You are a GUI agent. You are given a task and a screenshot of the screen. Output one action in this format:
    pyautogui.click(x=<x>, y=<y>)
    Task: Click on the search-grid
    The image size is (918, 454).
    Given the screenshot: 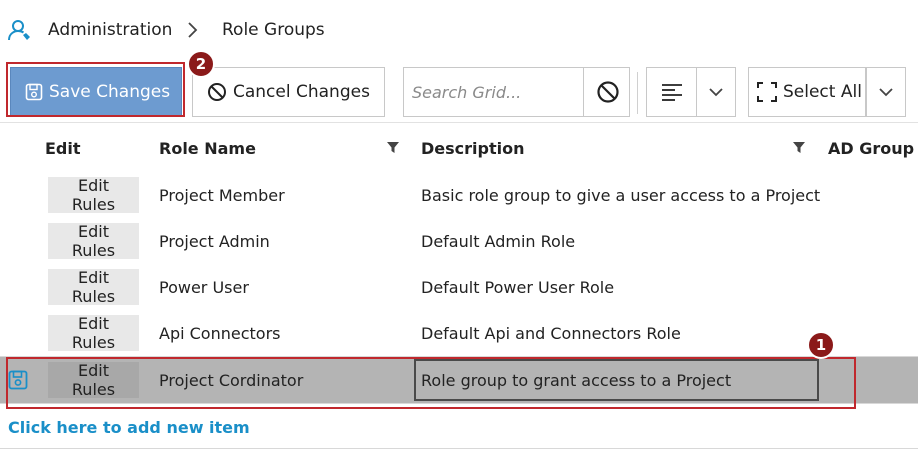 What is the action you would take?
    pyautogui.click(x=516, y=92)
    